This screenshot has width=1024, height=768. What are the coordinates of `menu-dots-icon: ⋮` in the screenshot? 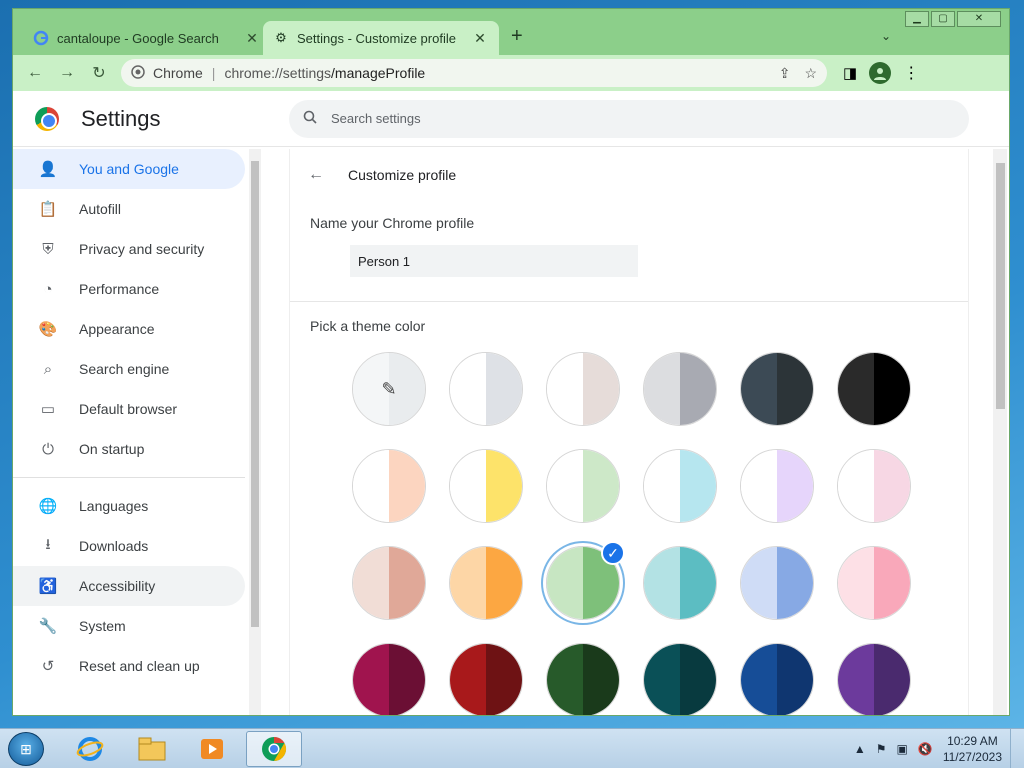 It's located at (911, 73).